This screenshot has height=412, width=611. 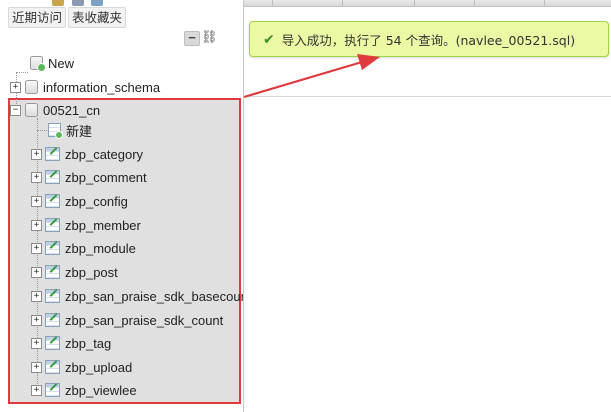 I want to click on tree-item-table: + zbp_module, so click(x=83, y=248).